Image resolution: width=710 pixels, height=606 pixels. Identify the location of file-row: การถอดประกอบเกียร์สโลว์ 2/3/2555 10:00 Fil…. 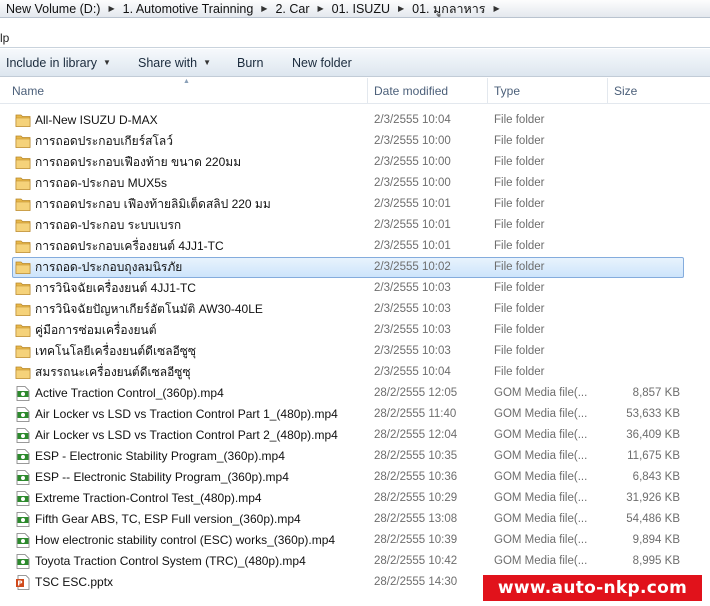
(355, 141).